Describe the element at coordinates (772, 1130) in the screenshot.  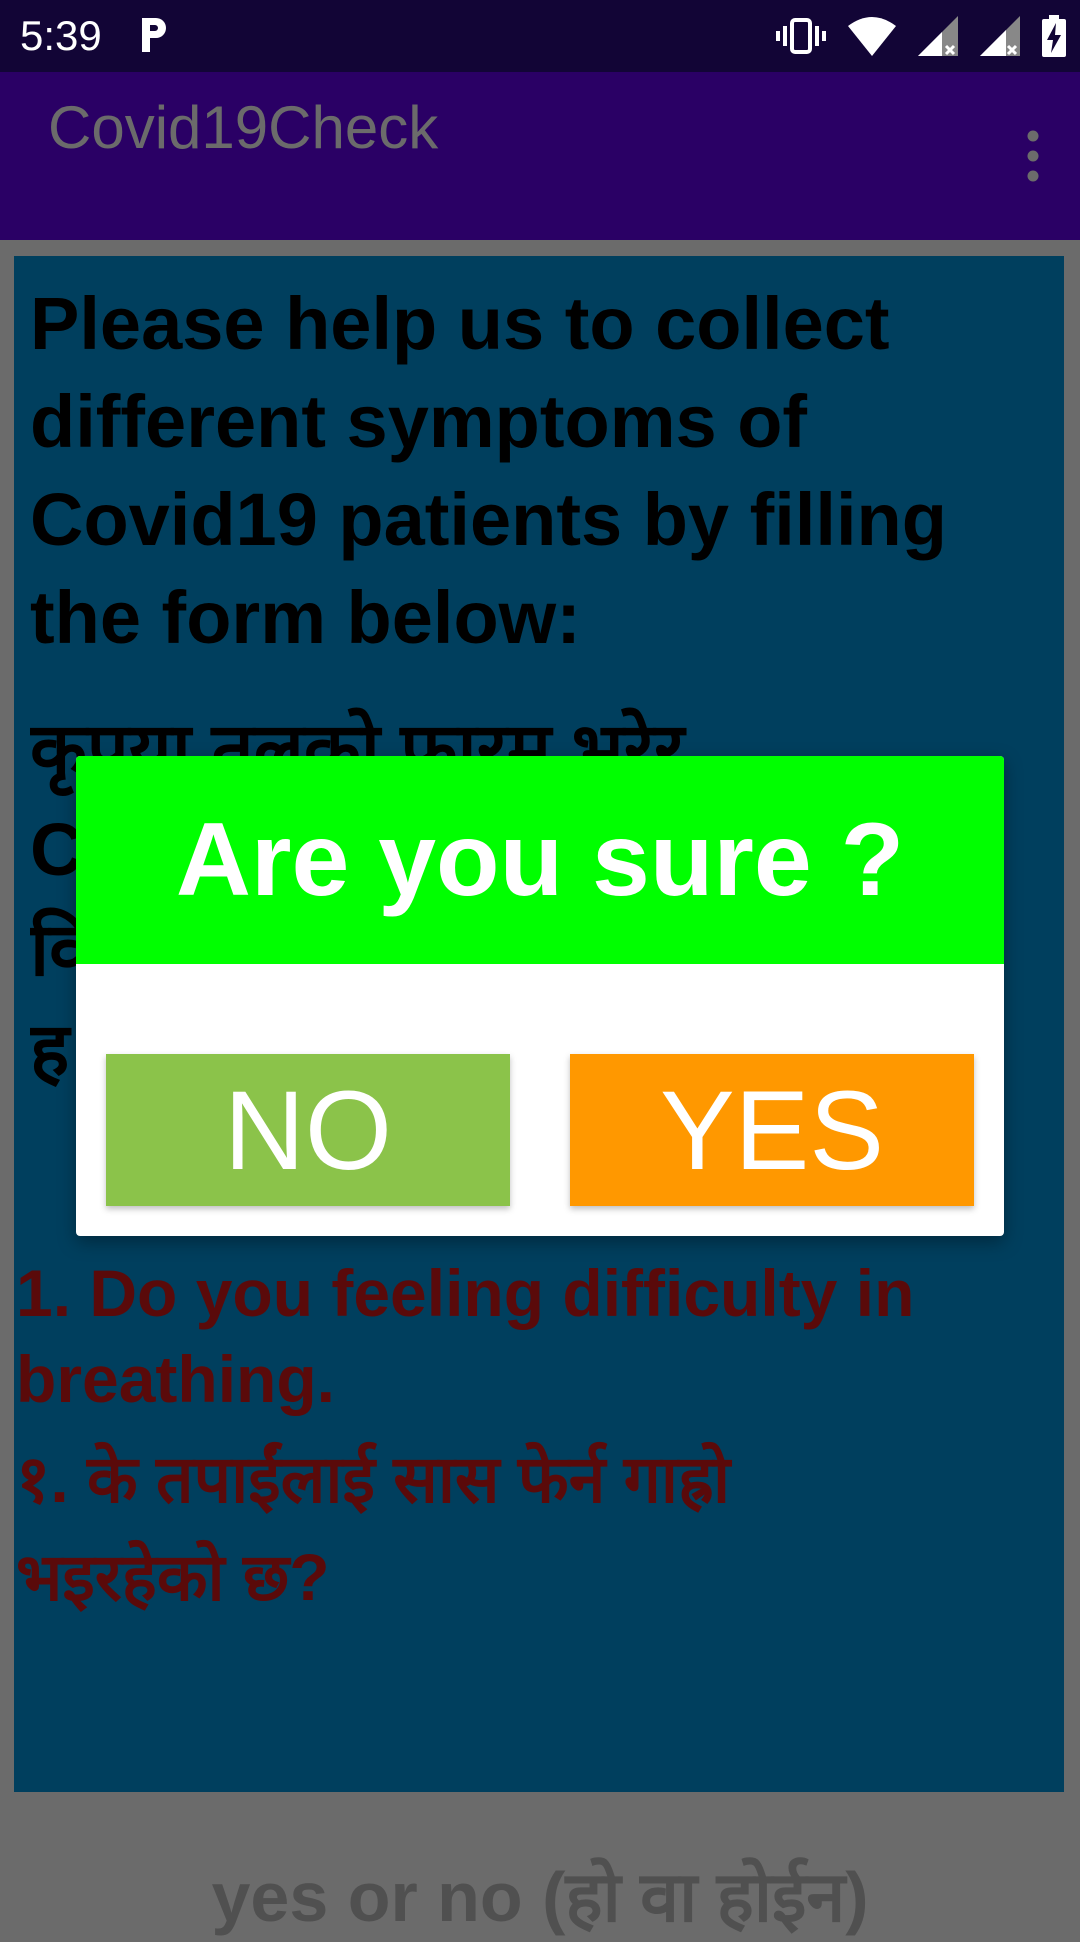
I see `yes-button: YES` at that location.